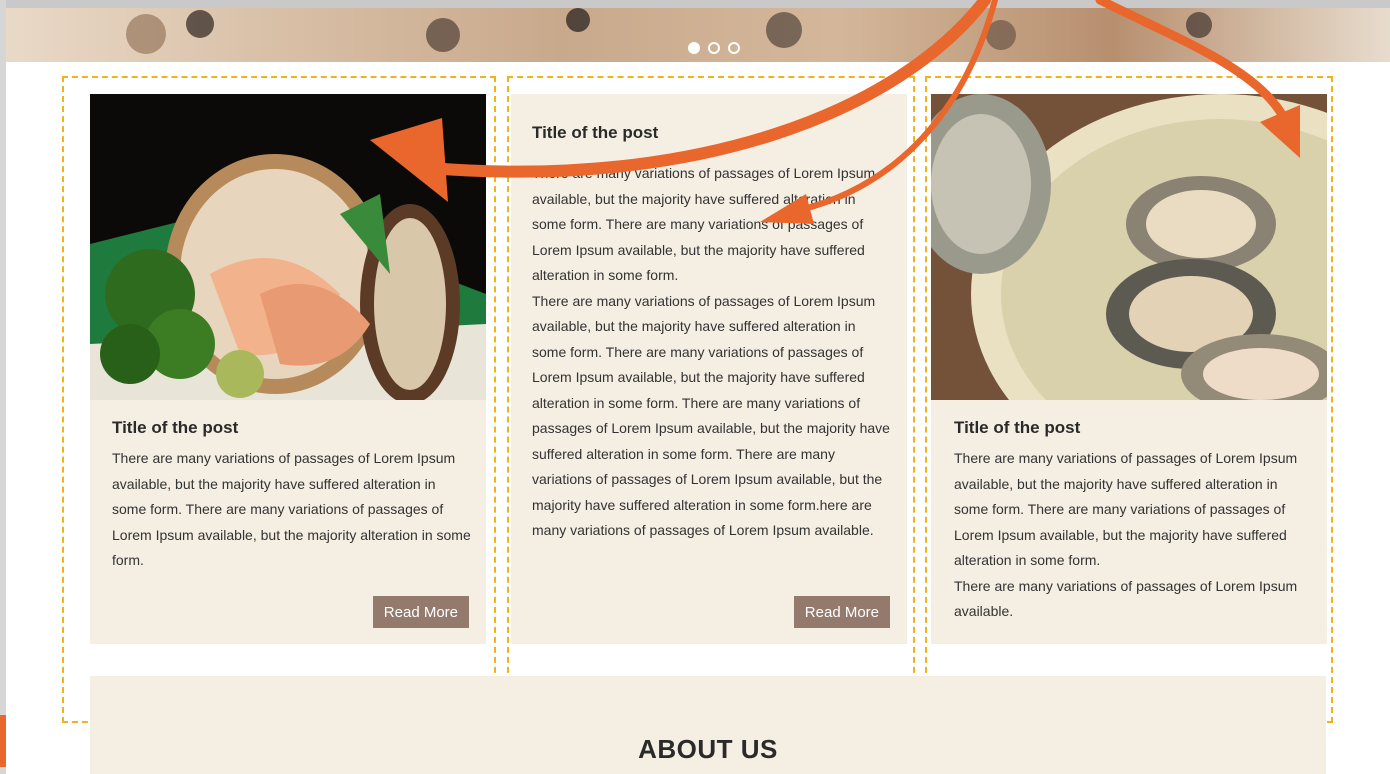 This screenshot has height=774, width=1390. I want to click on oysters-illustration, so click(1129, 247).